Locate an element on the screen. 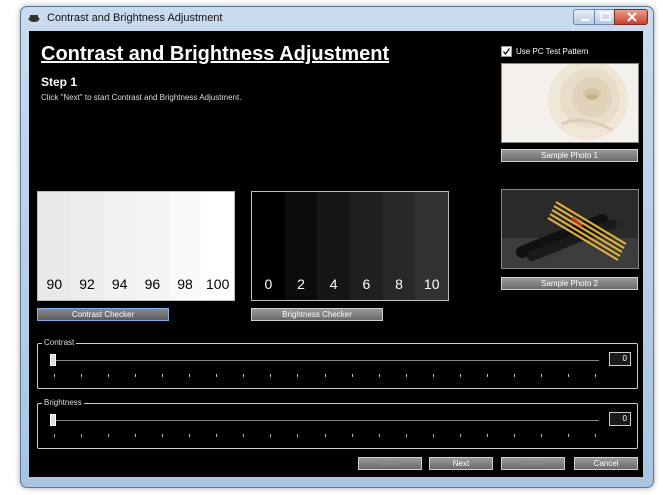  checkmark-icon is located at coordinates (506, 52).